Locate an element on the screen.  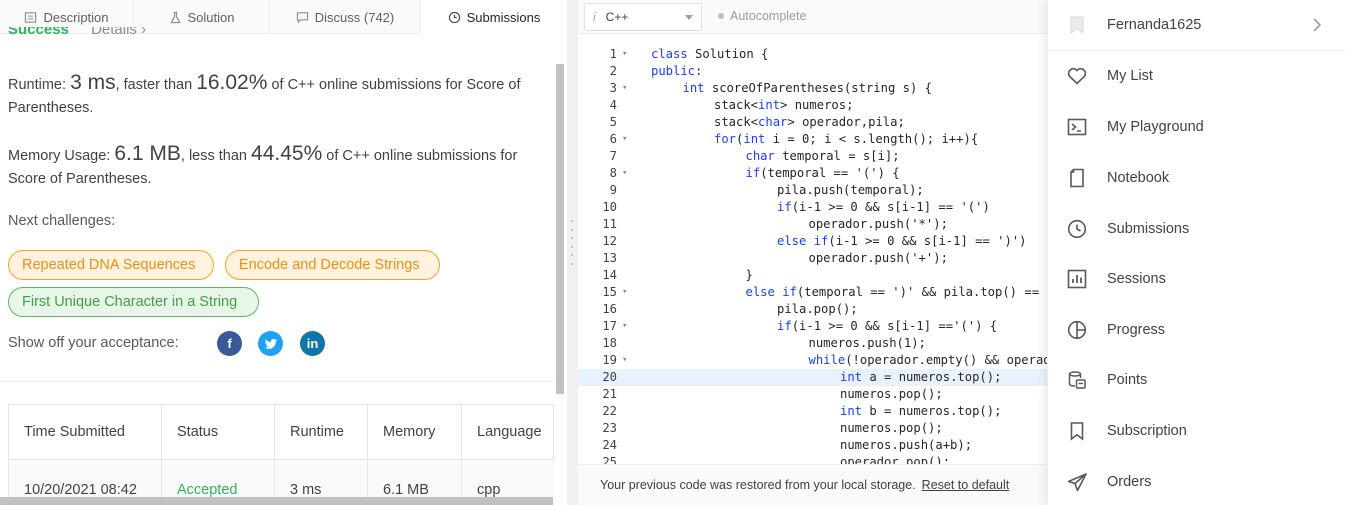
tab-solution: Solution is located at coordinates (202, 17).